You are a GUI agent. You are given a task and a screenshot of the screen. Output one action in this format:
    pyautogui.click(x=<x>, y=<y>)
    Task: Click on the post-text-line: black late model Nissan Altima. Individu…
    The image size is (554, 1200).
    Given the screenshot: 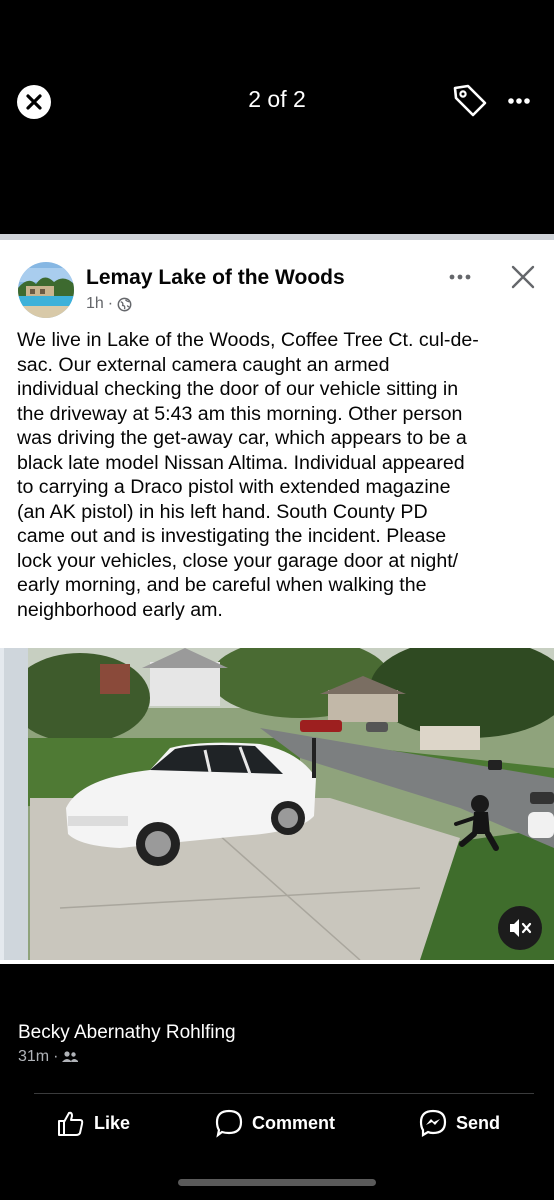 What is the action you would take?
    pyautogui.click(x=241, y=462)
    